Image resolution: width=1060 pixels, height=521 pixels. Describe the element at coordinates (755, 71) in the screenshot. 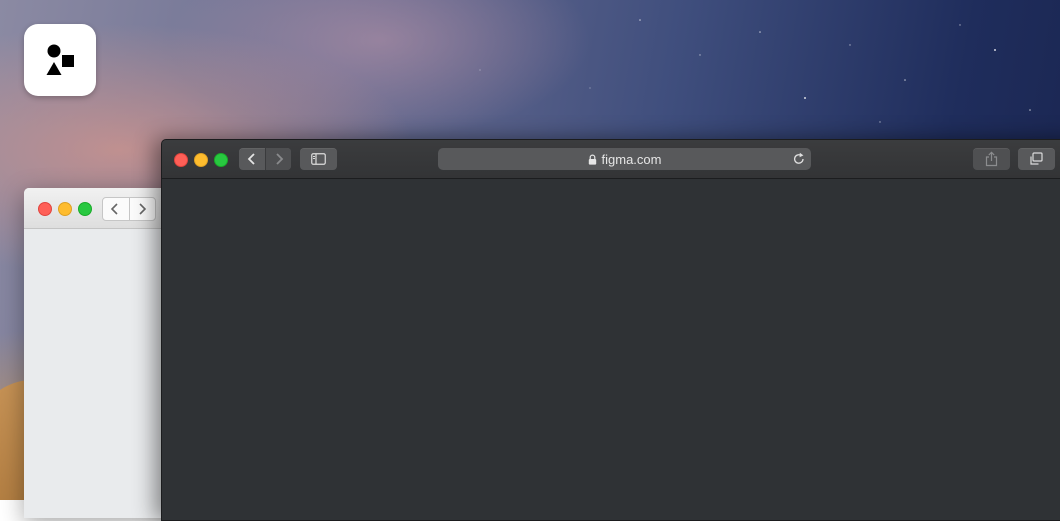

I see `stars` at that location.